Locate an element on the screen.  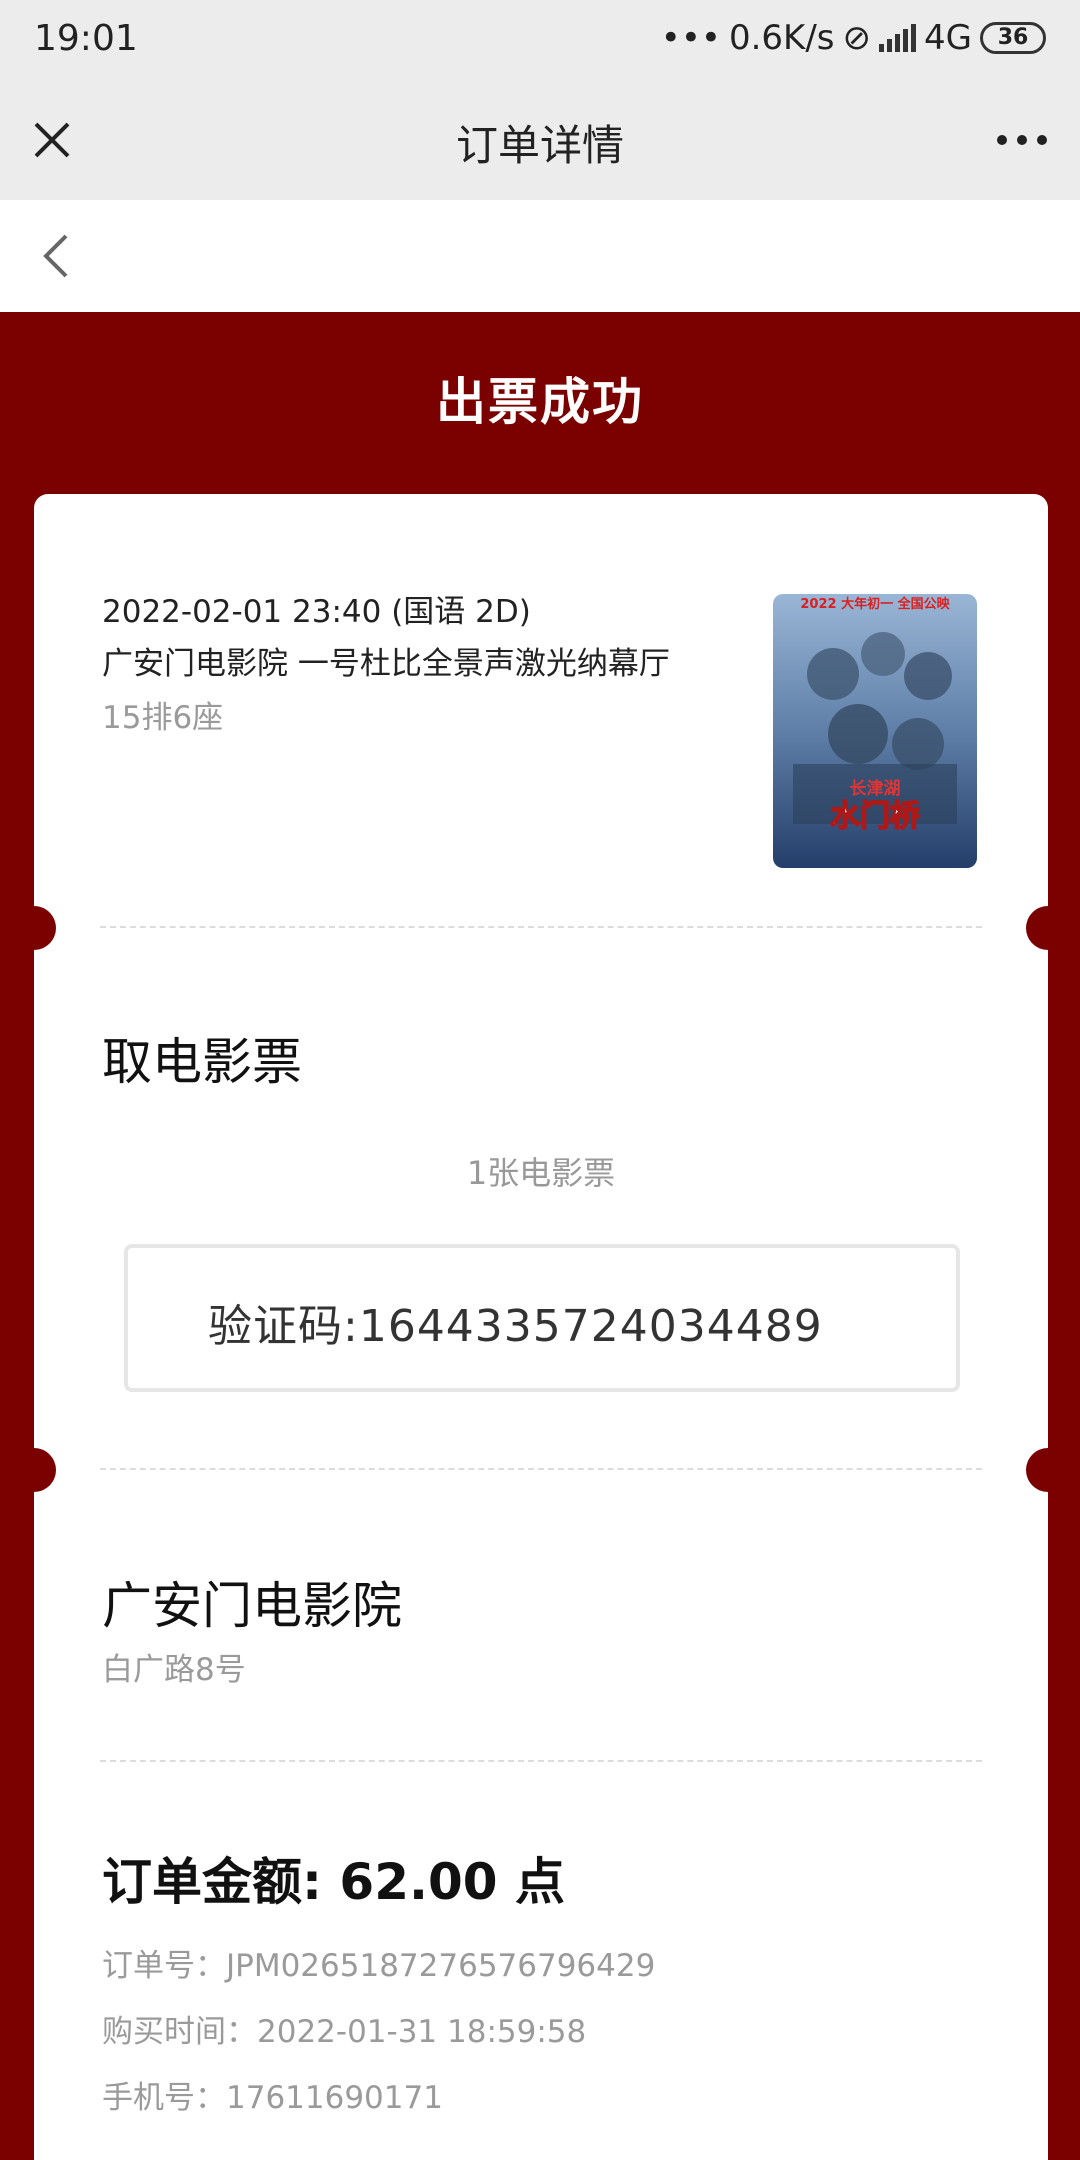
more-dots-icon: ••• is located at coordinates (690, 38).